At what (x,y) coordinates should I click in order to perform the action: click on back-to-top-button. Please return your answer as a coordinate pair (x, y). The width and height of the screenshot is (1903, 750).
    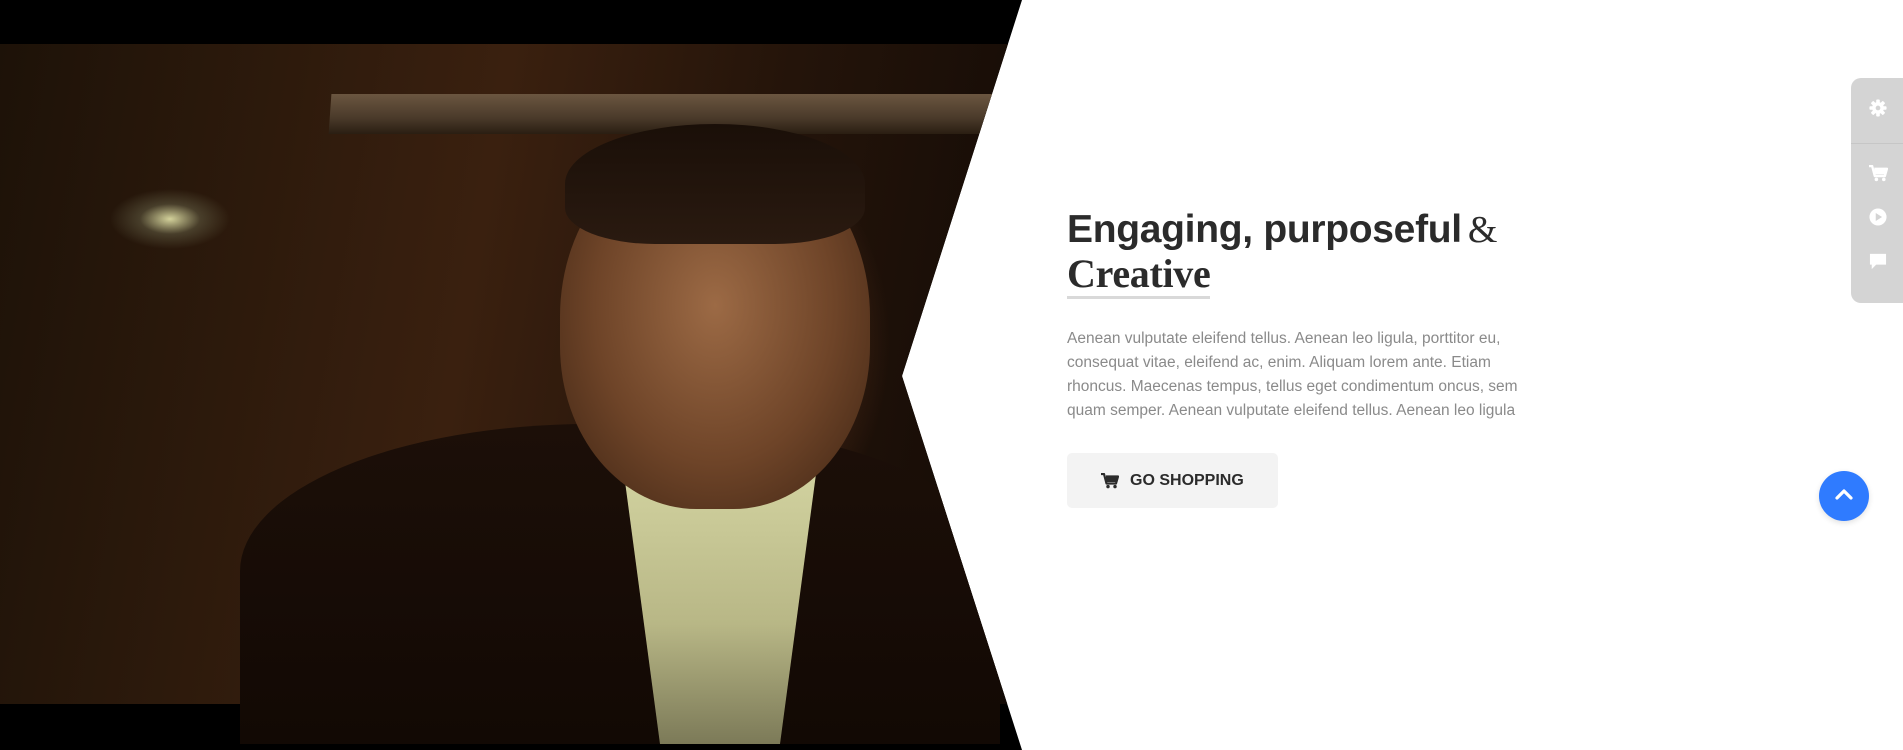
    Looking at the image, I should click on (1844, 496).